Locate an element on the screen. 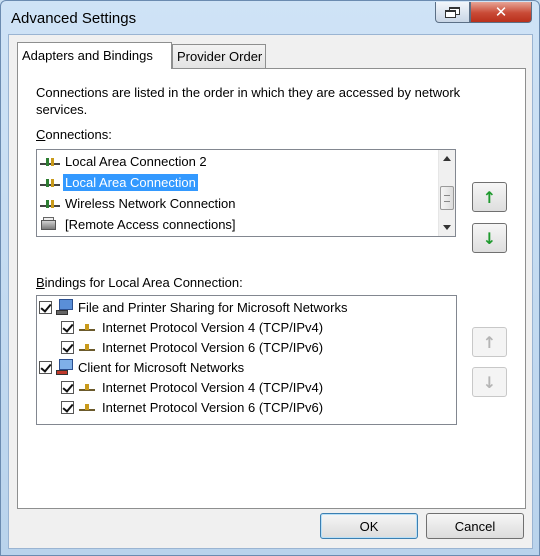 The width and height of the screenshot is (540, 556). binding-move-down-button: ↓ is located at coordinates (489, 382).